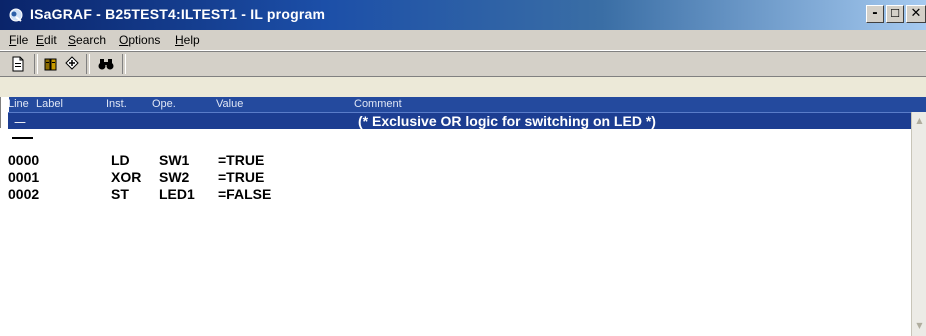 The image size is (926, 336). I want to click on menu-file-label: ile, so click(22, 40).